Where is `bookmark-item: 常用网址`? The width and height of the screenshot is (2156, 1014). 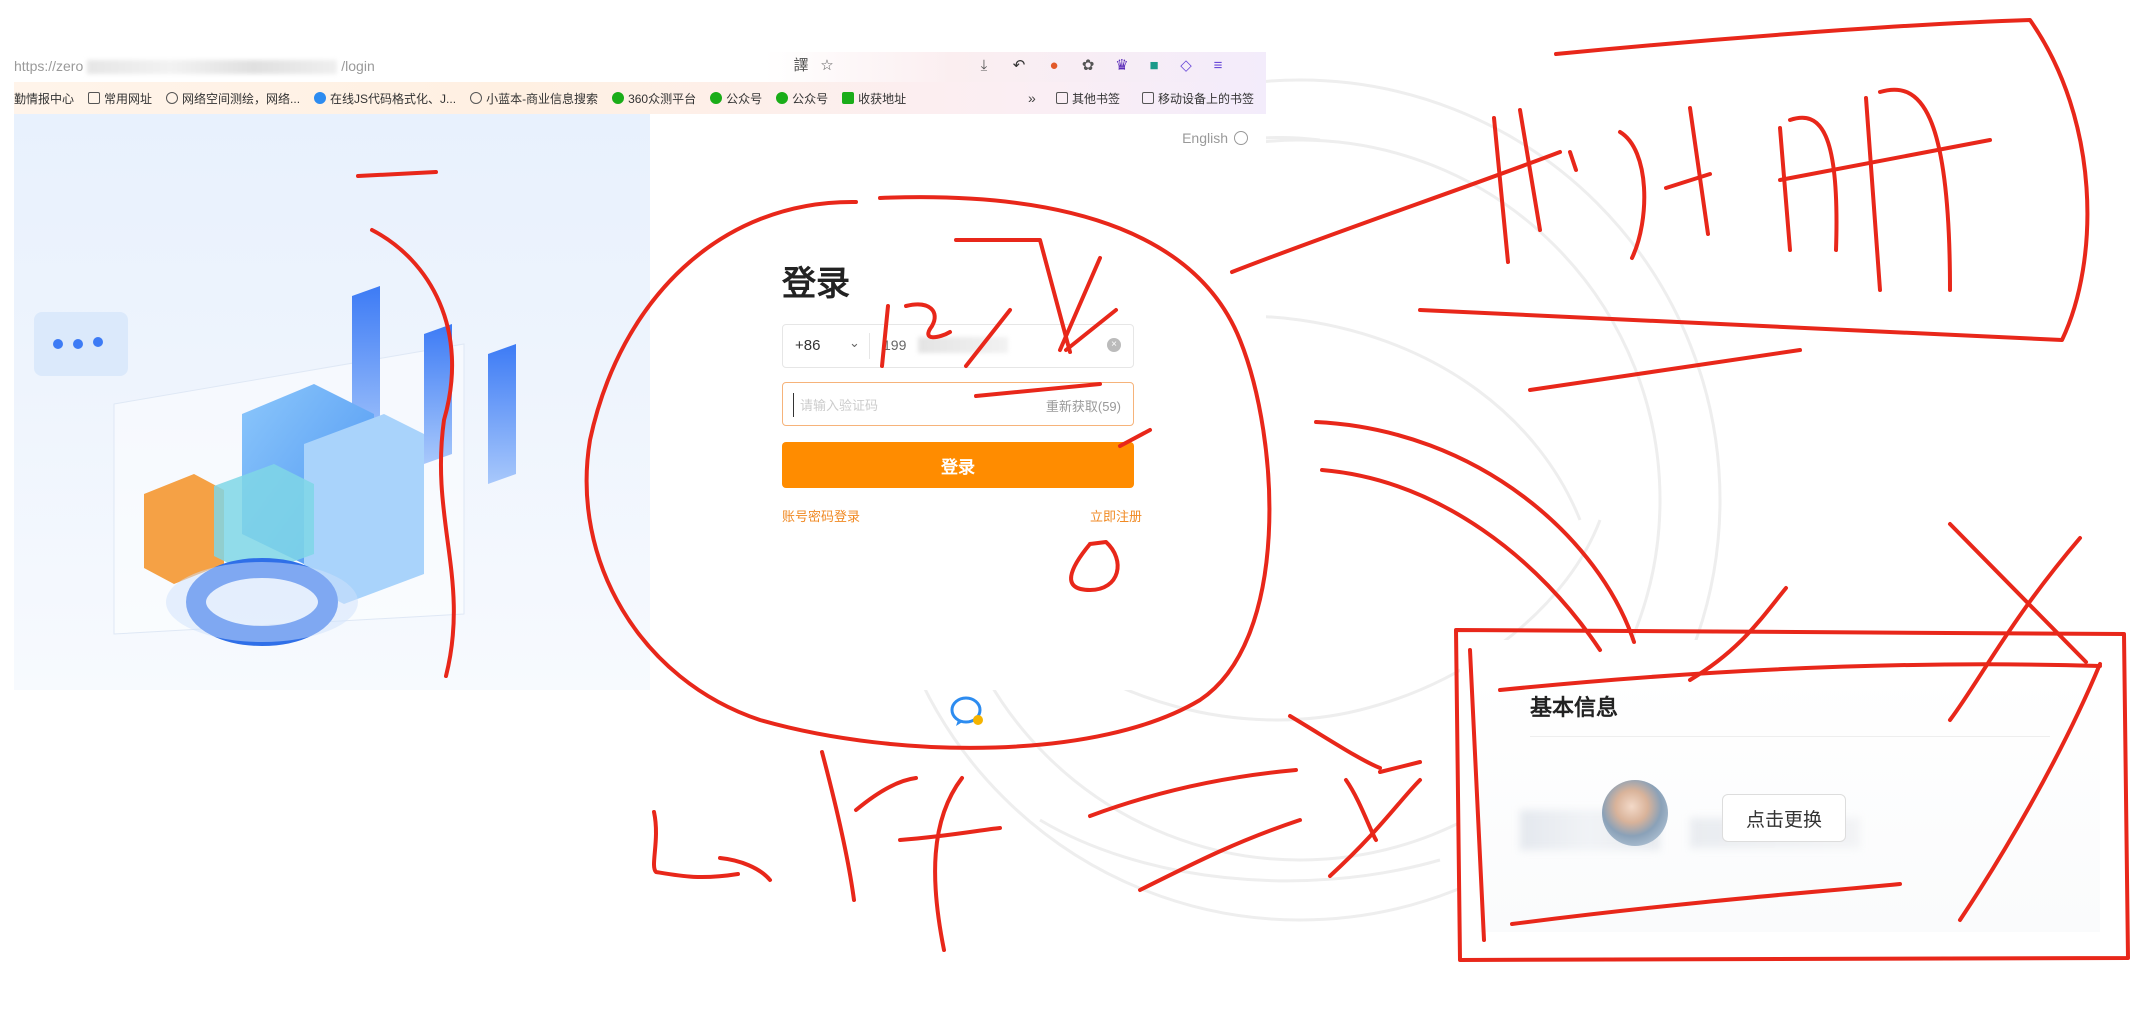 bookmark-item: 常用网址 is located at coordinates (120, 98).